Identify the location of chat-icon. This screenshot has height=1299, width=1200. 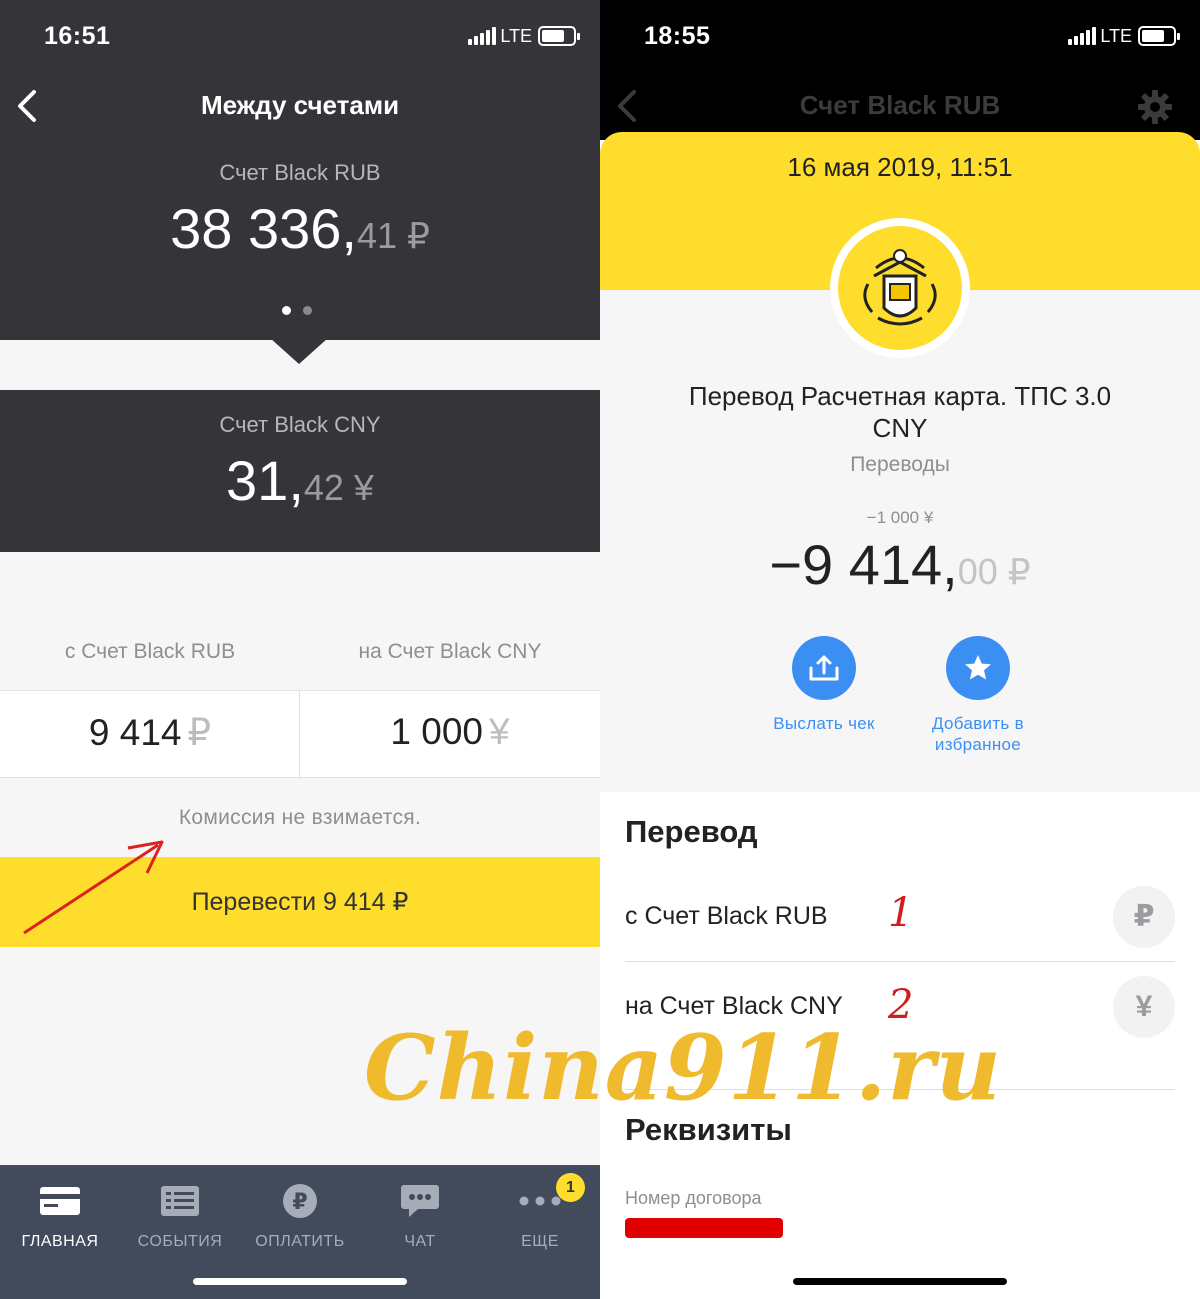
(420, 1201).